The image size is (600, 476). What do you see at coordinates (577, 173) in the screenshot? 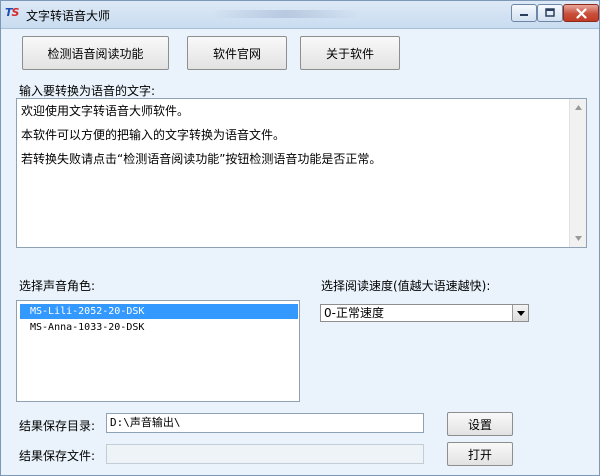
I see `vertical-scrollbar` at bounding box center [577, 173].